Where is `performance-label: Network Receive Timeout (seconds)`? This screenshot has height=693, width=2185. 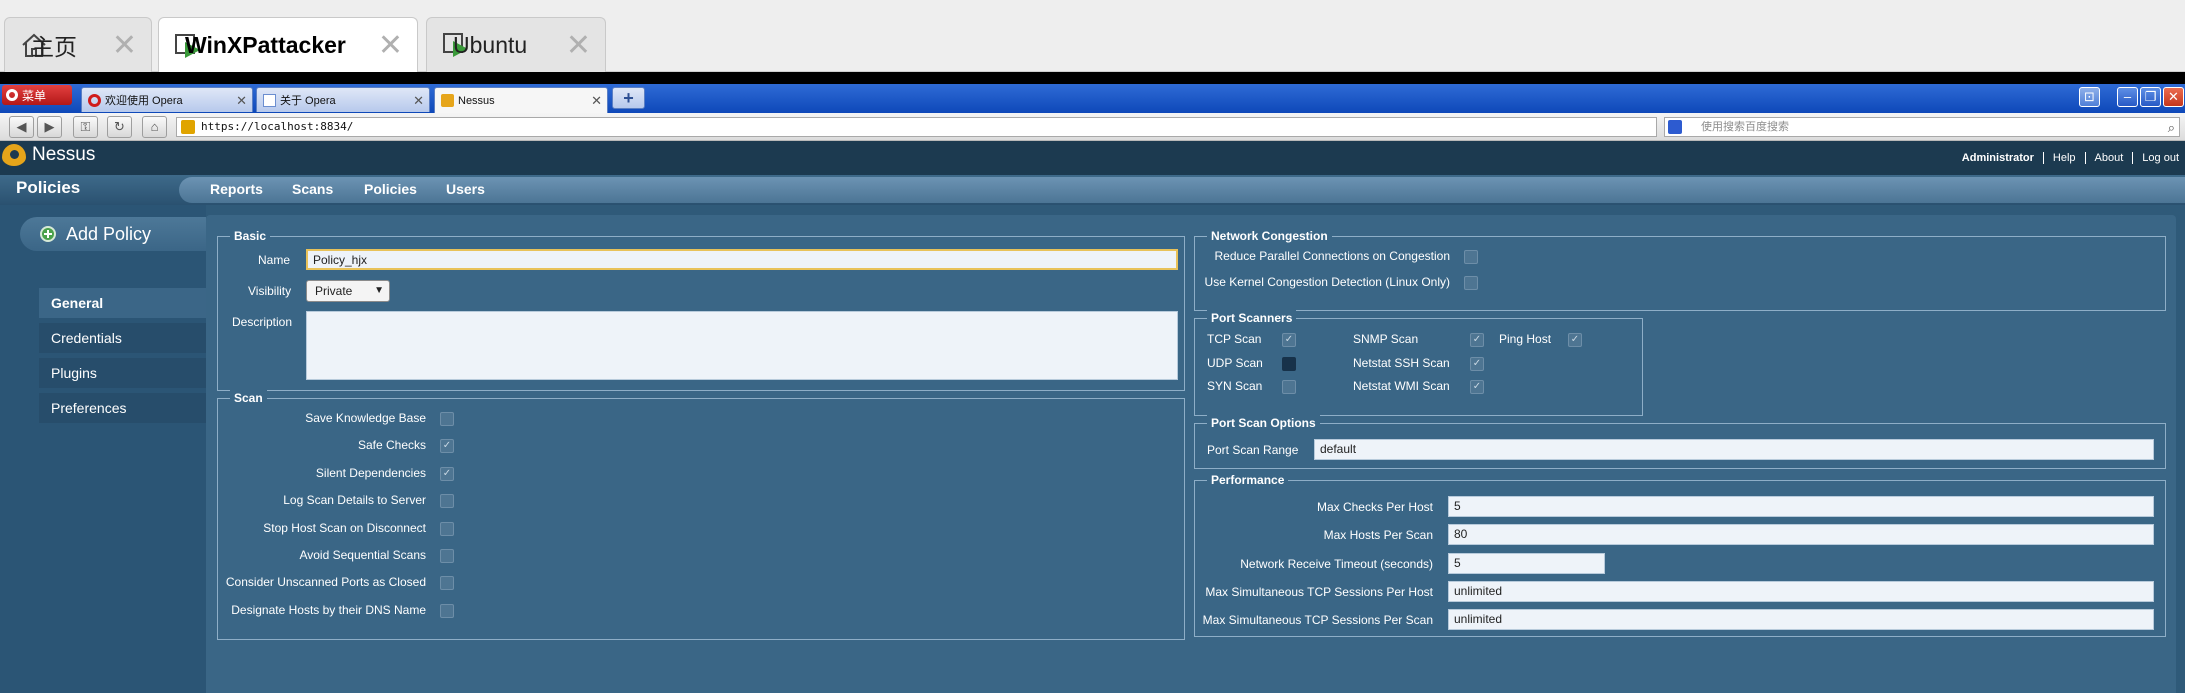 performance-label: Network Receive Timeout (seconds) is located at coordinates (1336, 563).